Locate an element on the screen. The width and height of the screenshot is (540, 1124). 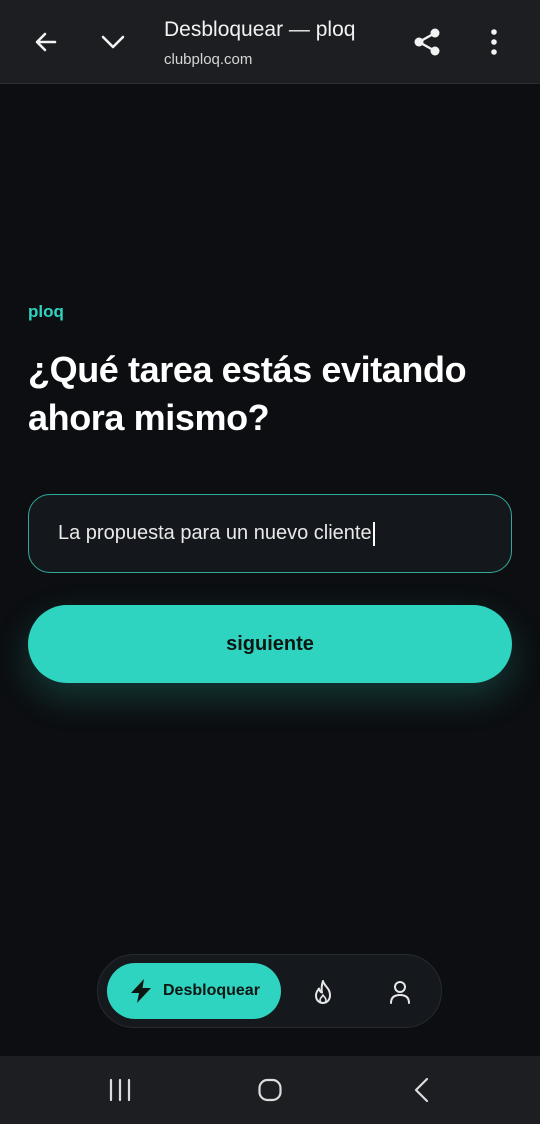
task-input-value: La propuesta para un nuevo cliente is located at coordinates (215, 533).